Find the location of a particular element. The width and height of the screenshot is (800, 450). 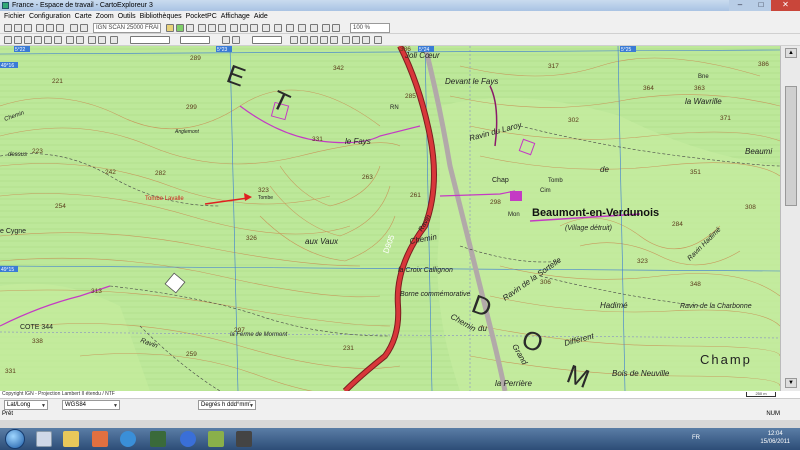

label-bois-de-neuville: Bois de Neuville is located at coordinates (641, 373).